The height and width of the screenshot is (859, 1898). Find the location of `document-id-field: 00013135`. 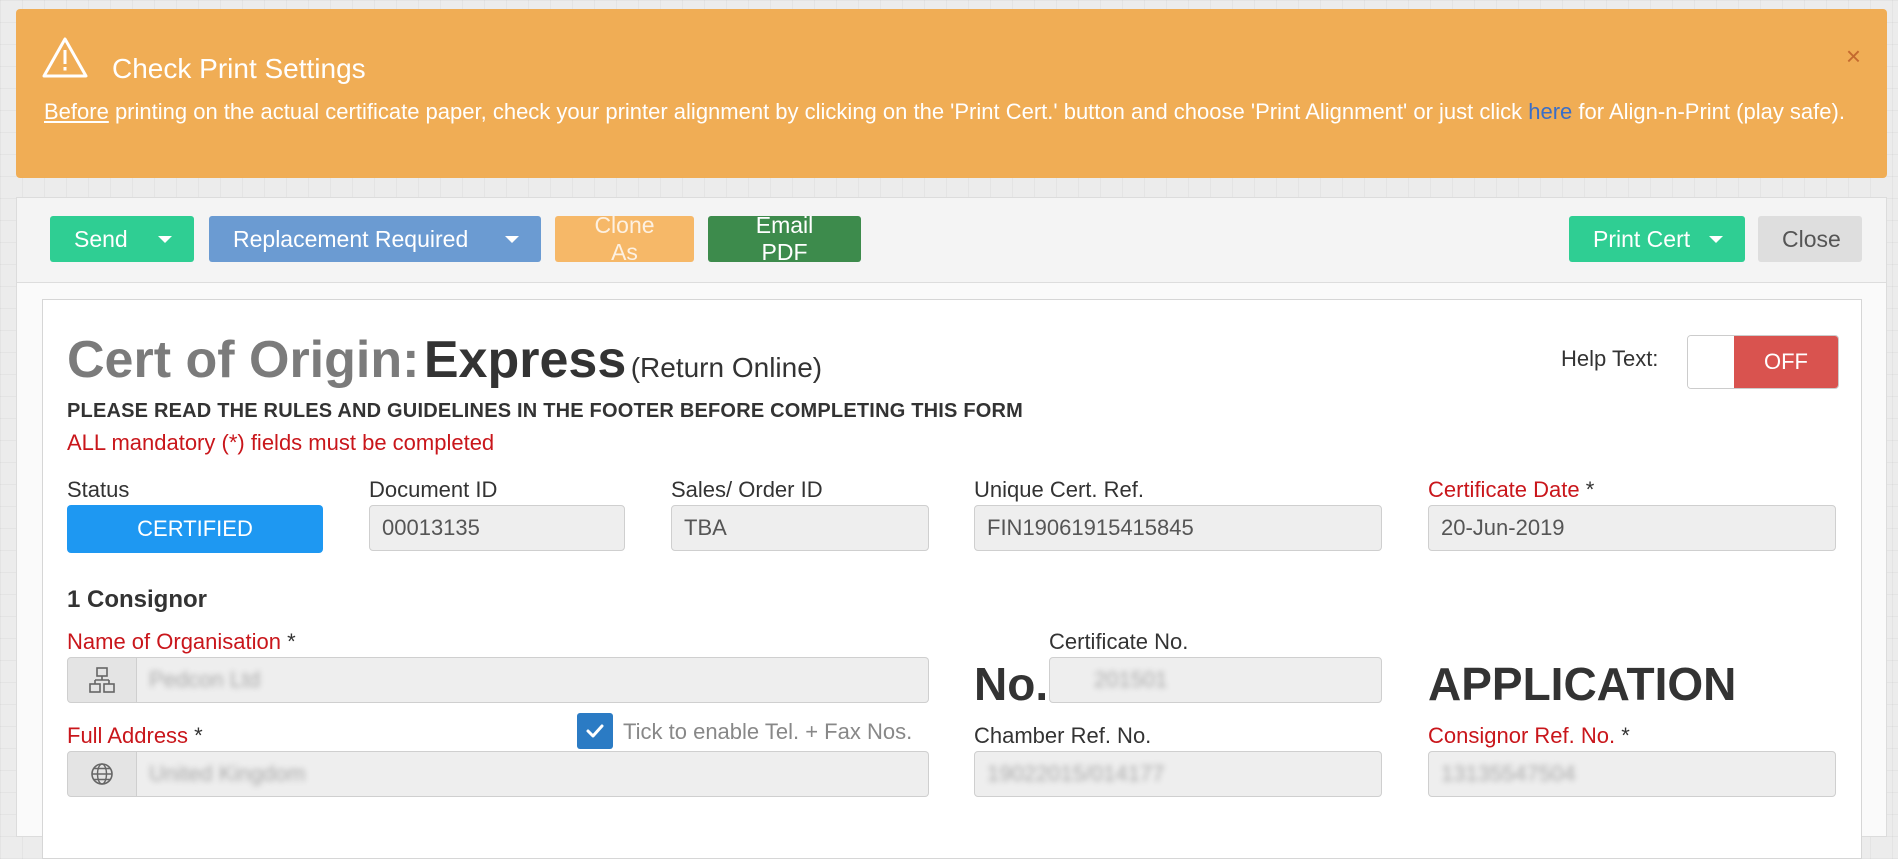

document-id-field: 00013135 is located at coordinates (497, 528).